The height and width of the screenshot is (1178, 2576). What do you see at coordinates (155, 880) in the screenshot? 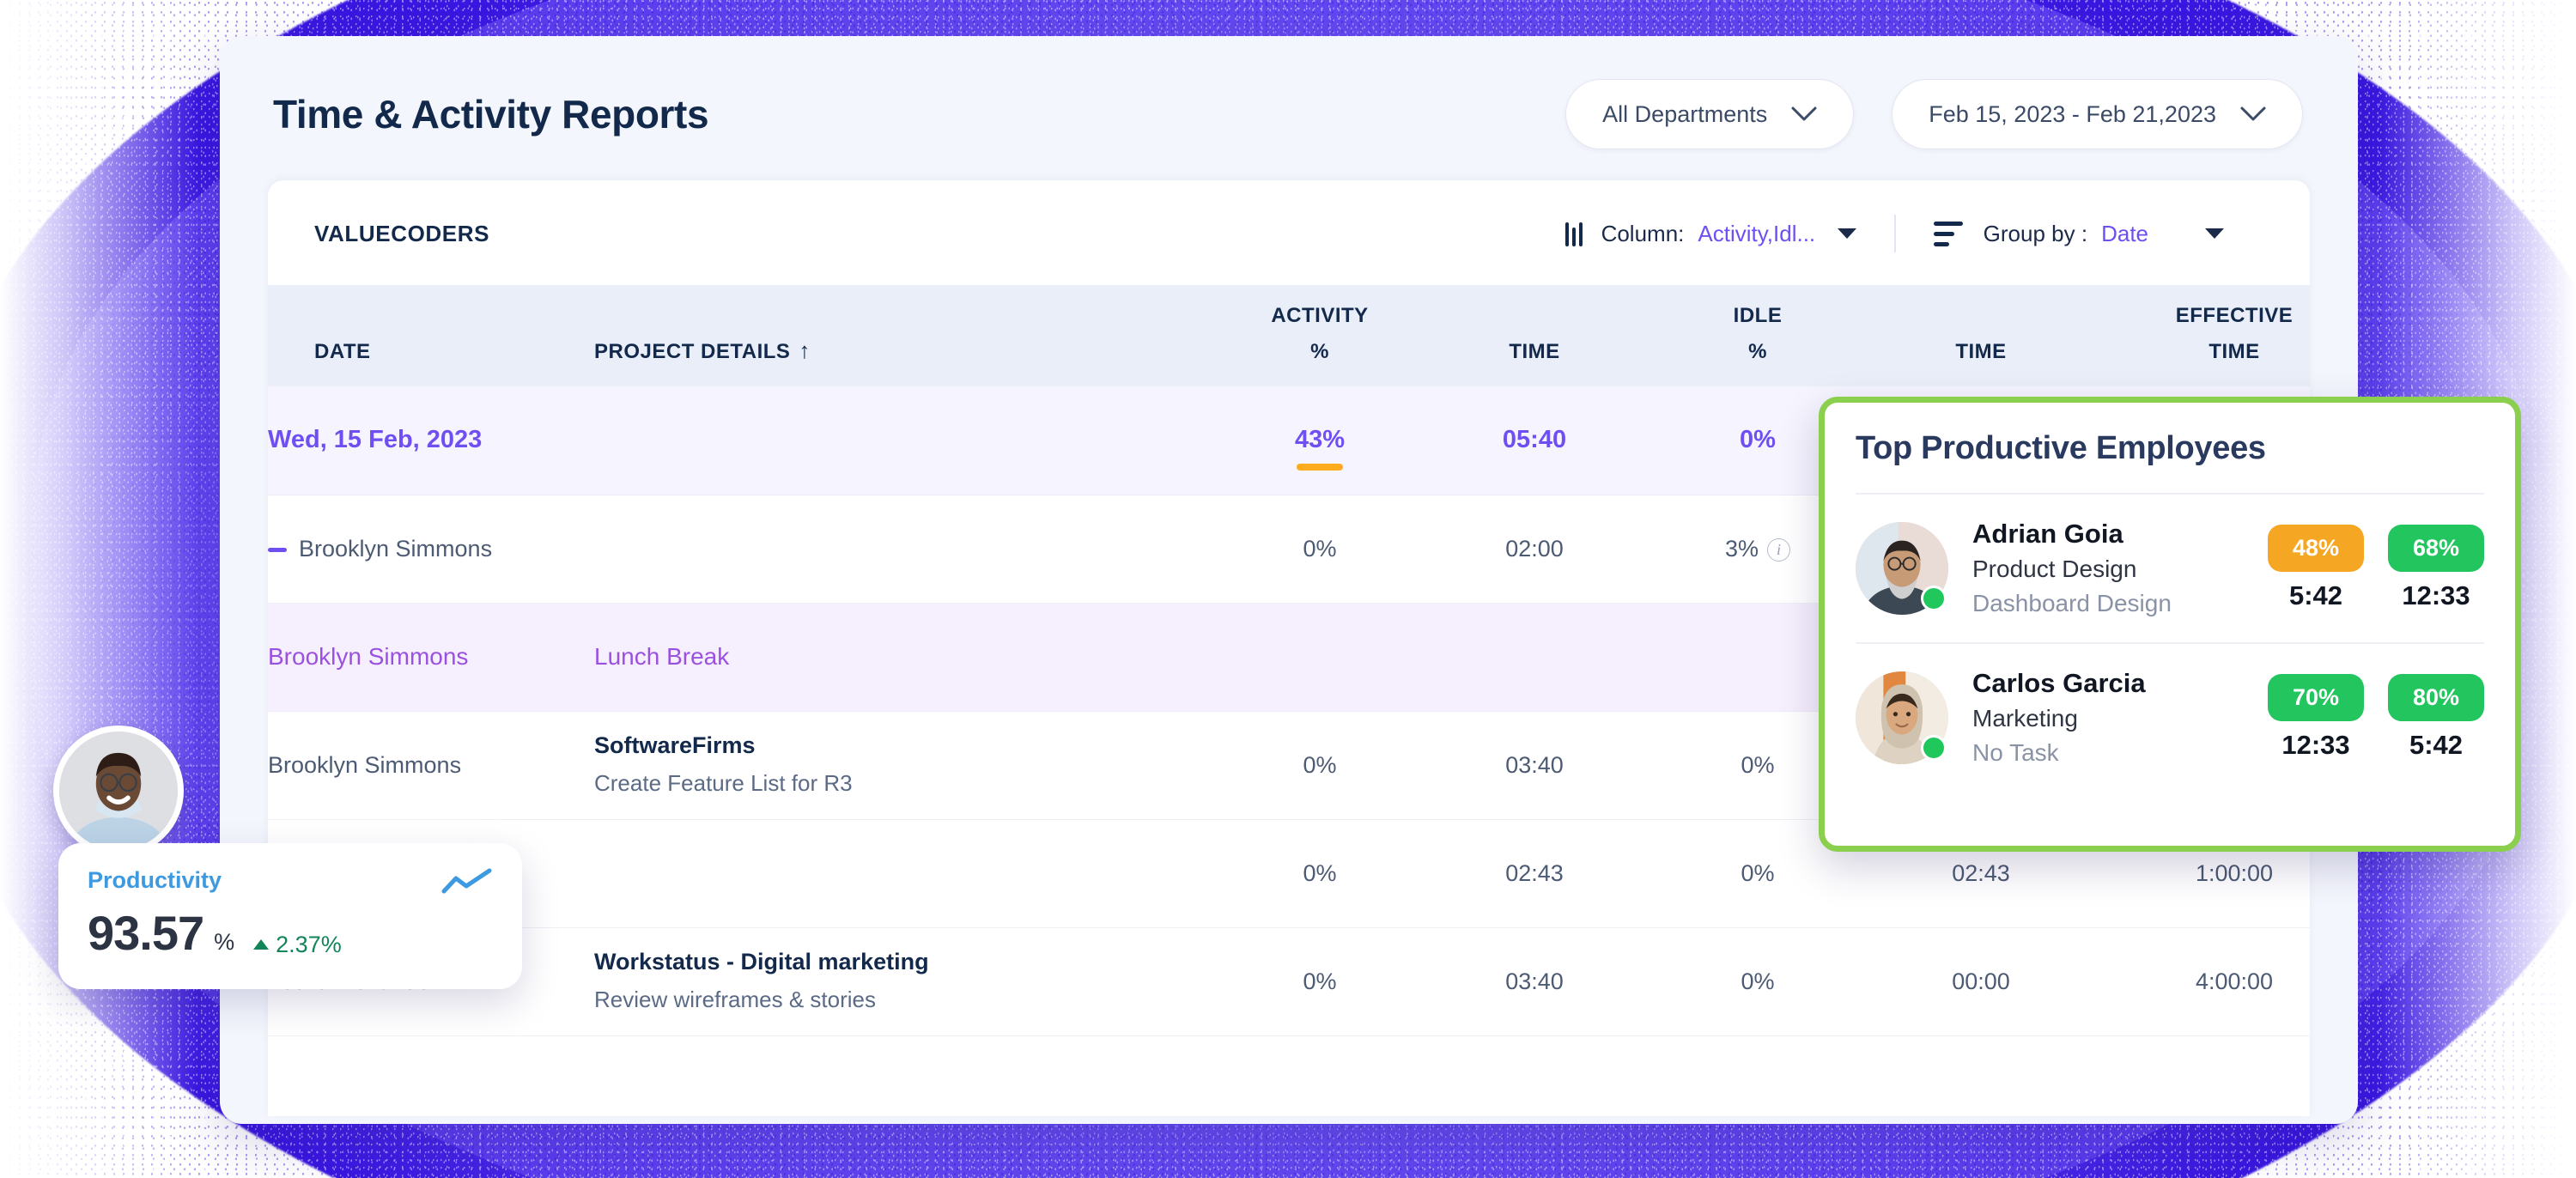
I see `productivity-label: Productivity` at bounding box center [155, 880].